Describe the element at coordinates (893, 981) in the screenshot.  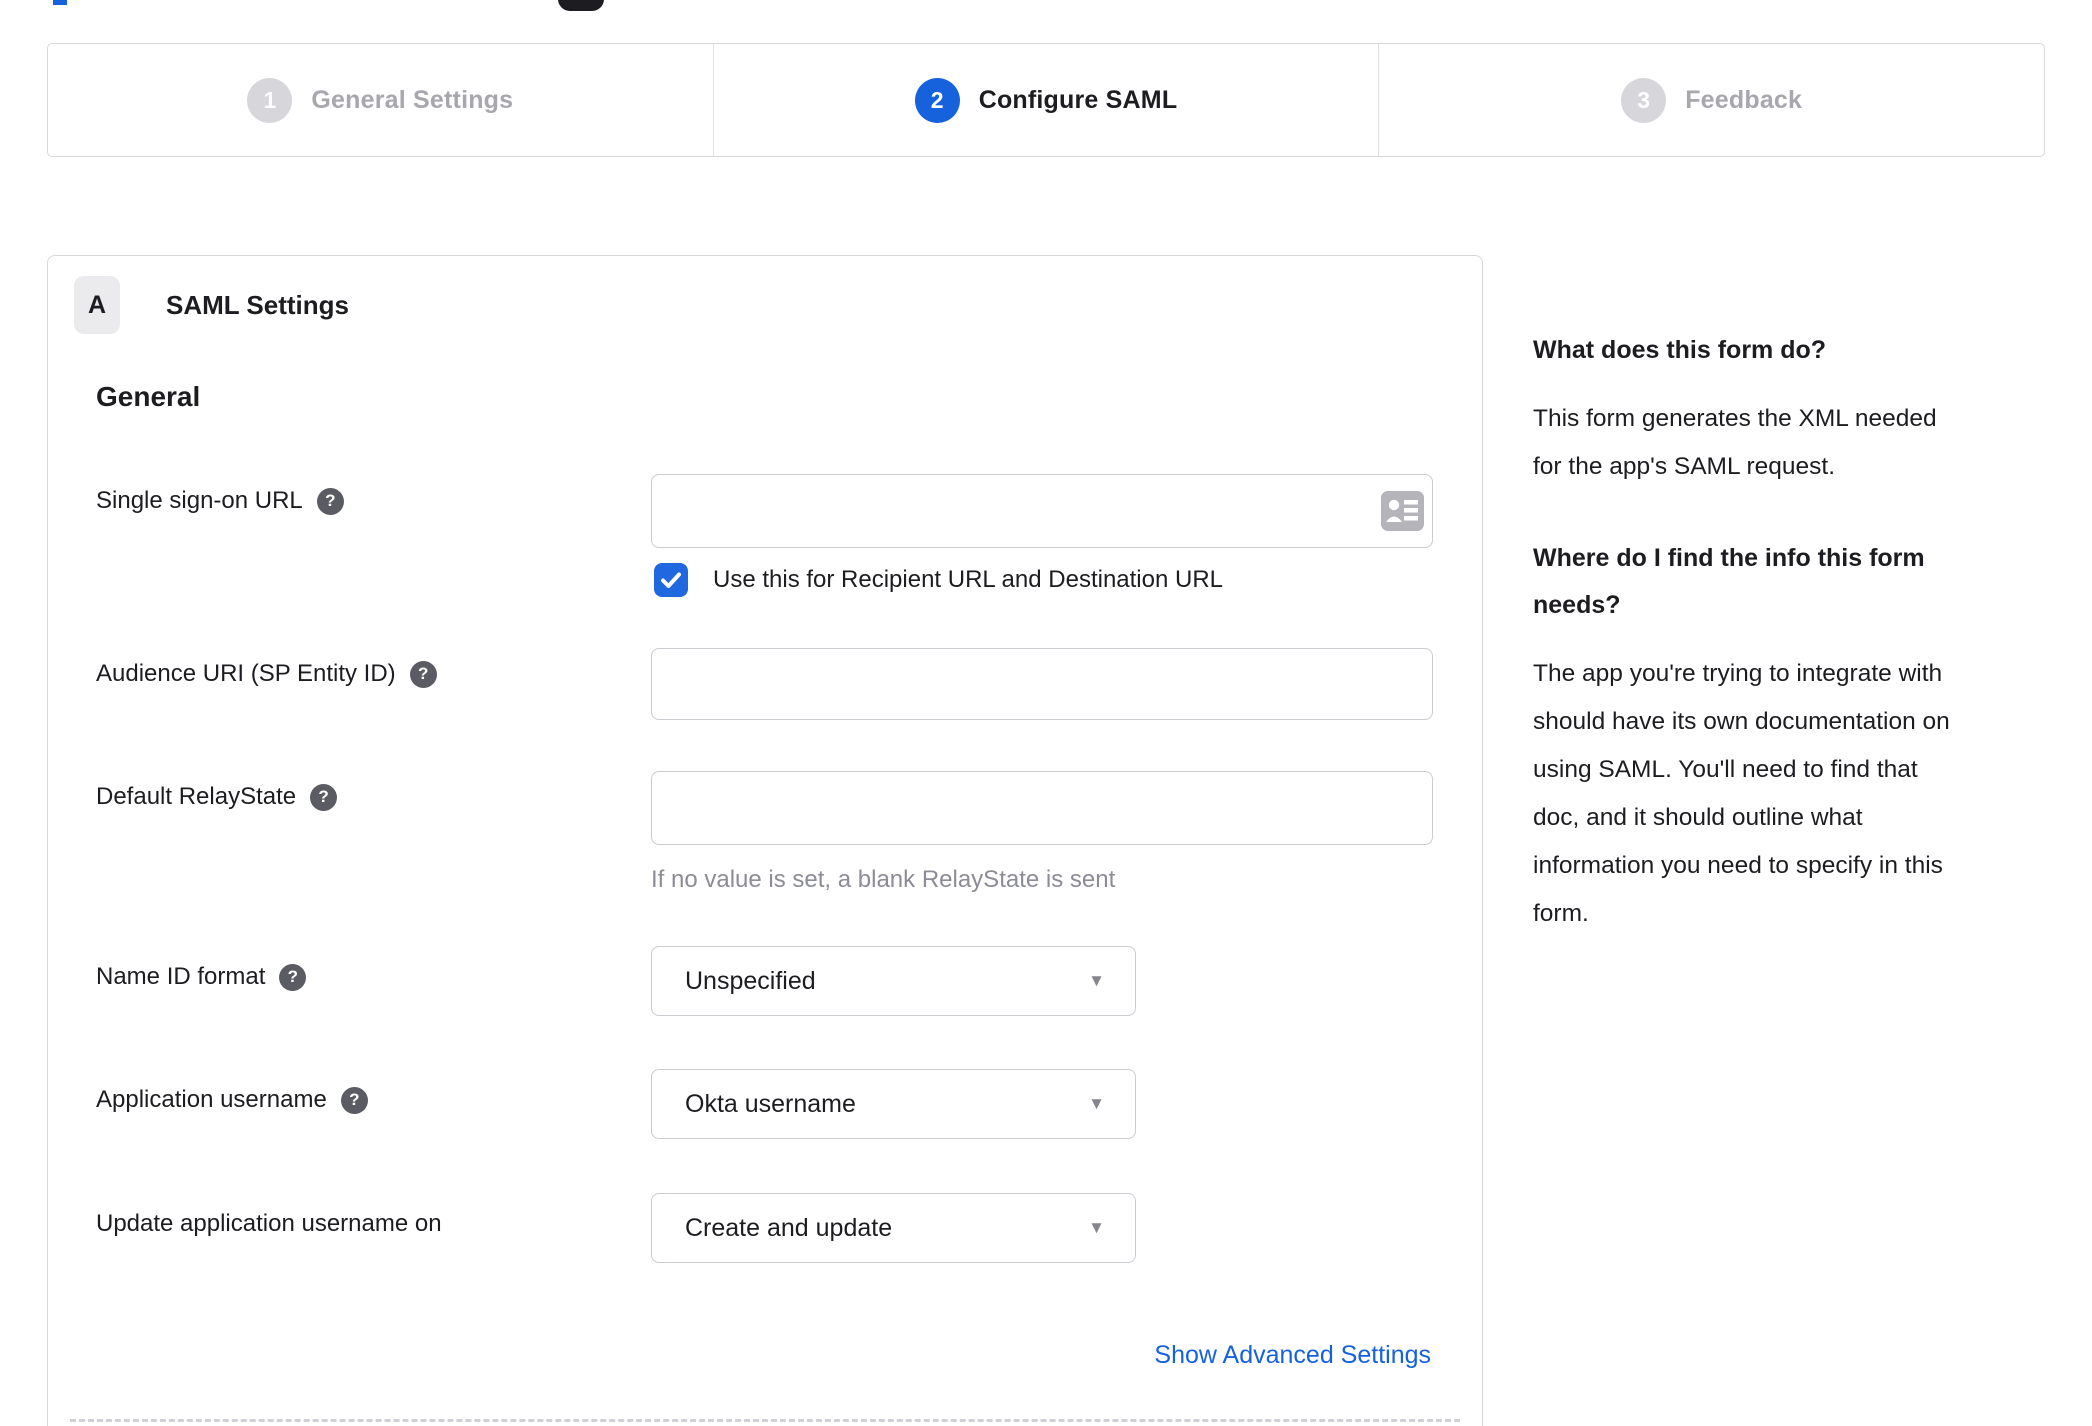
I see `name-id-format-select: Unspecified ▼` at that location.